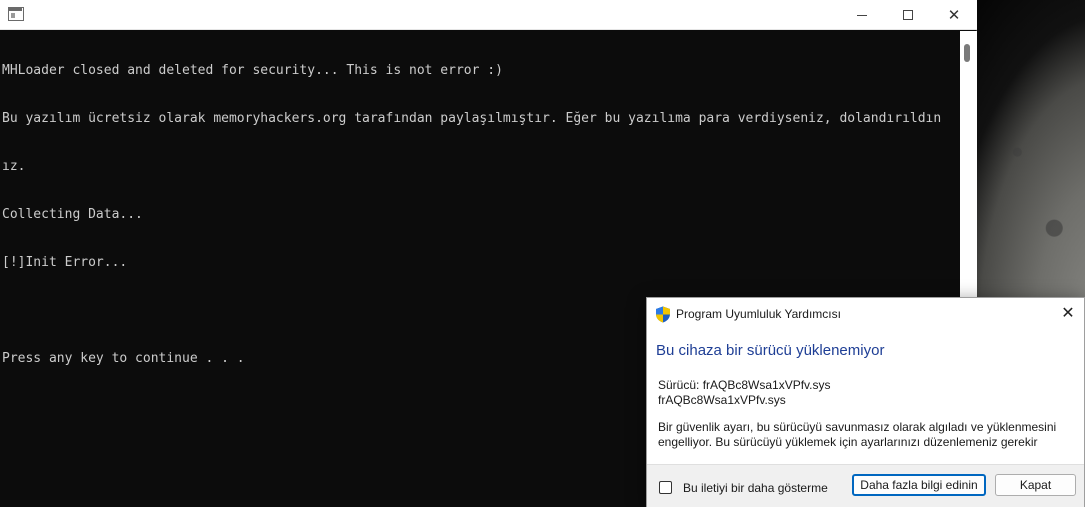 This screenshot has height=507, width=1085. What do you see at coordinates (967, 53) in the screenshot?
I see `console-scrollbar-thumb` at bounding box center [967, 53].